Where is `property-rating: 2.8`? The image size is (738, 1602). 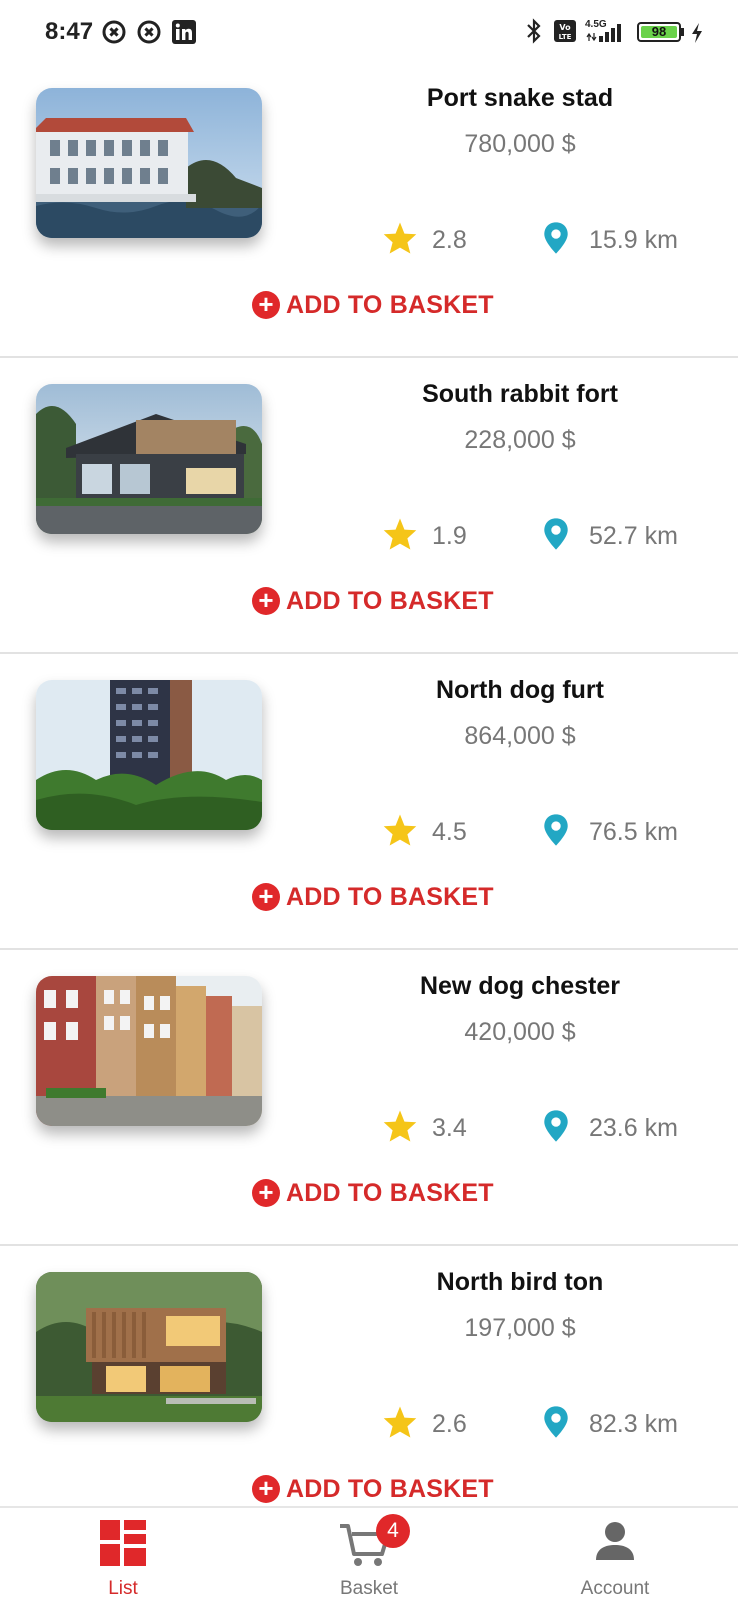 property-rating: 2.8 is located at coordinates (449, 240).